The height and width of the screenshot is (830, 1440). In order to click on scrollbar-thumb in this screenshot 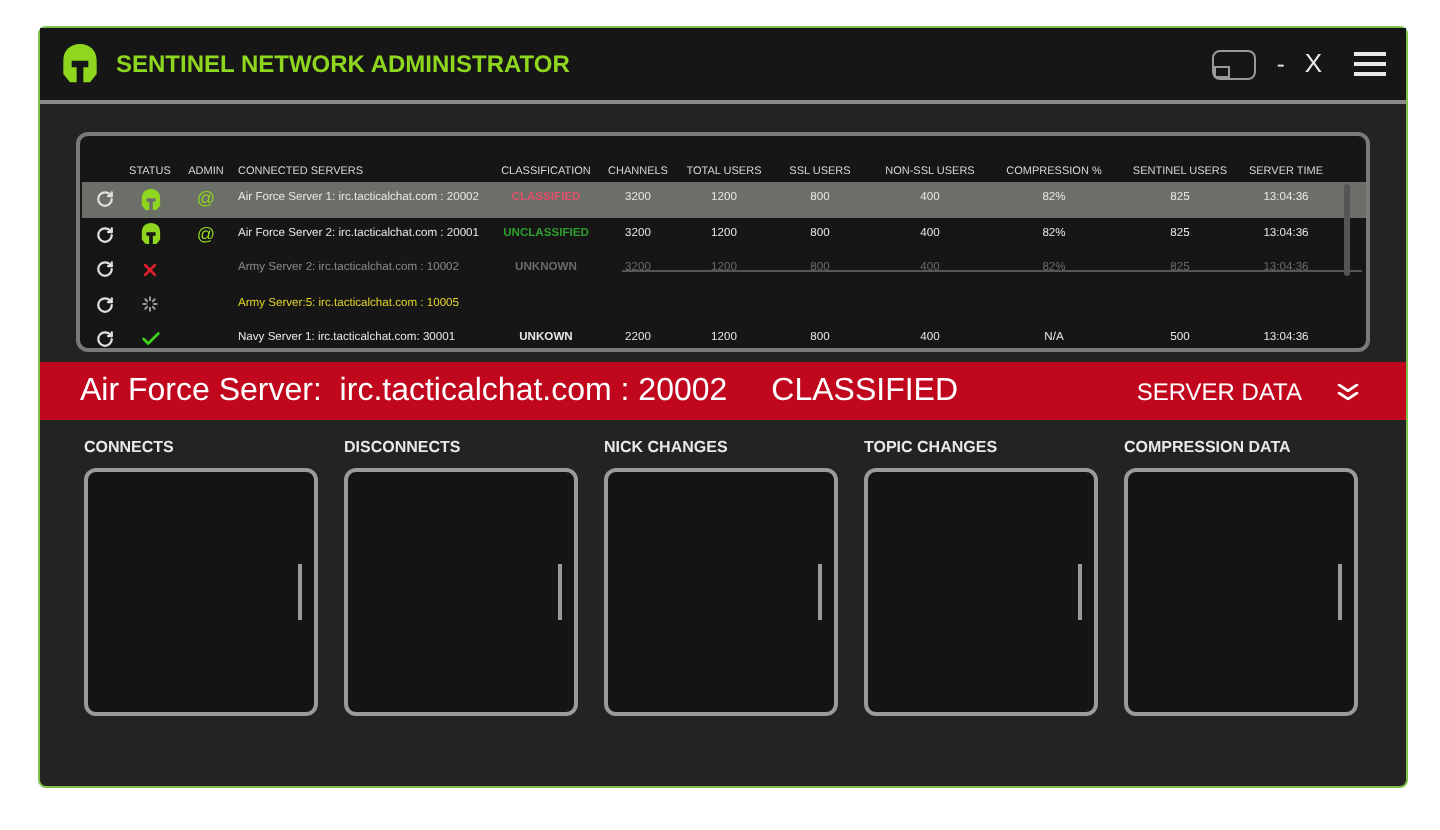, I will do `click(1347, 230)`.